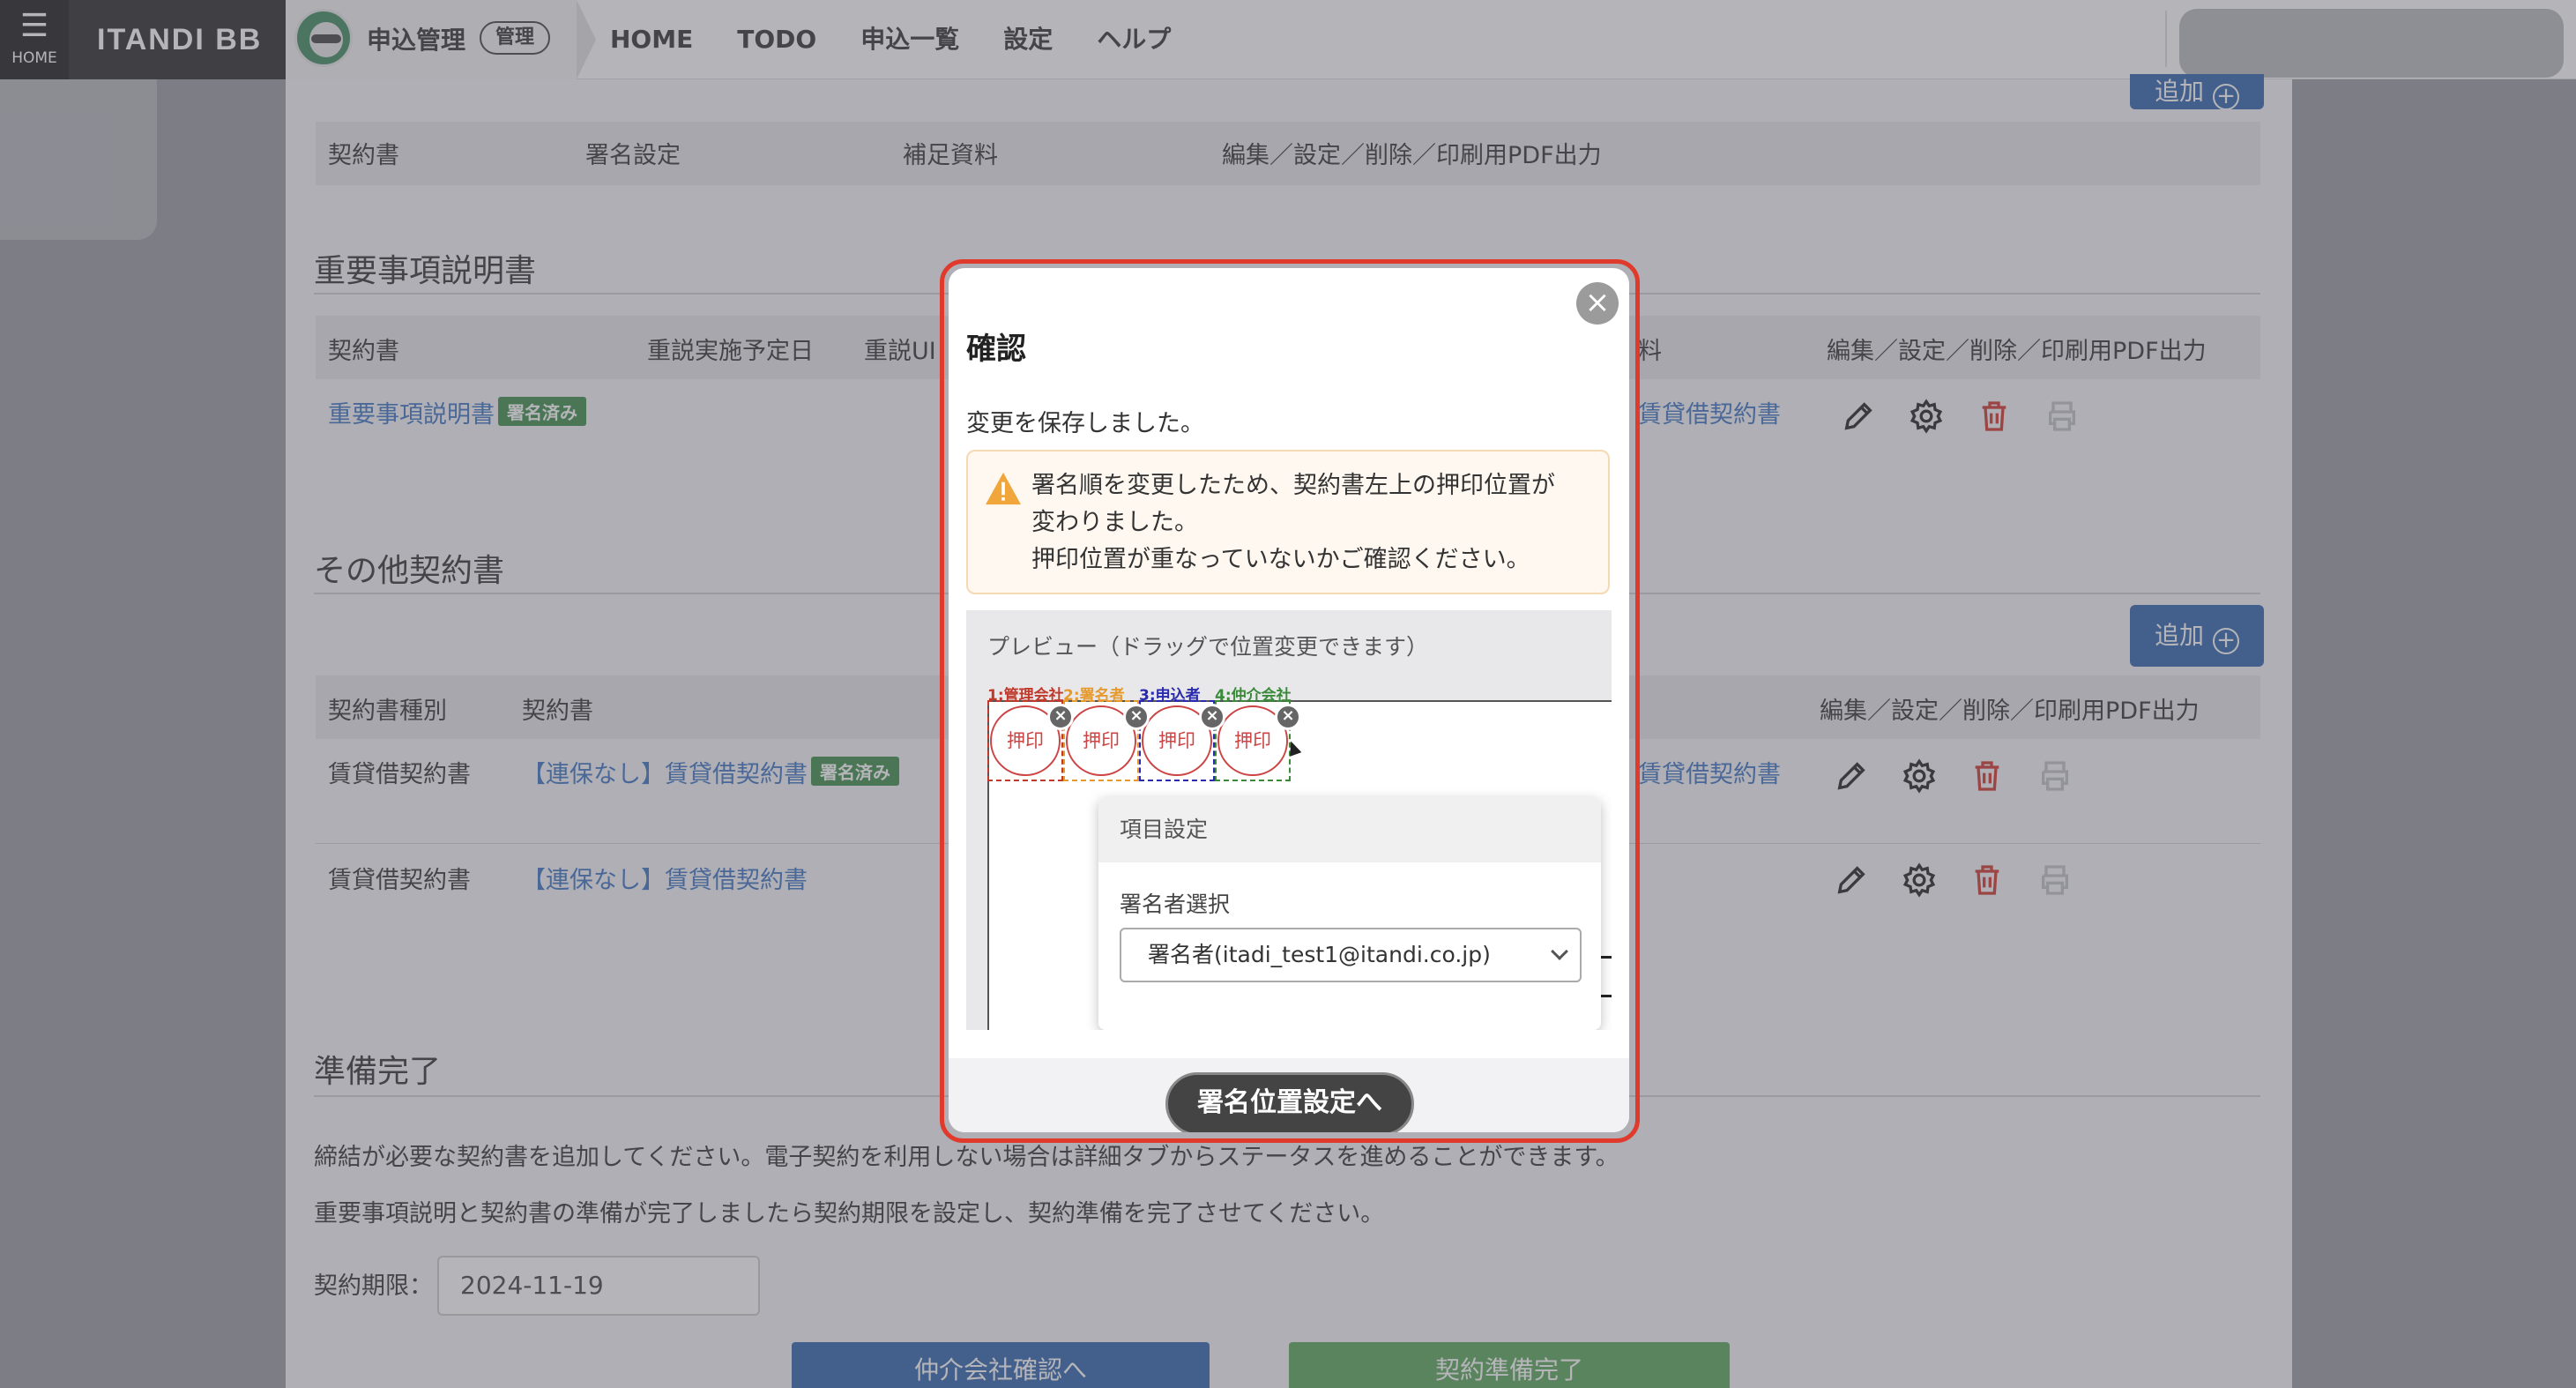  Describe the element at coordinates (1003, 488) in the screenshot. I see `warning-icon` at that location.